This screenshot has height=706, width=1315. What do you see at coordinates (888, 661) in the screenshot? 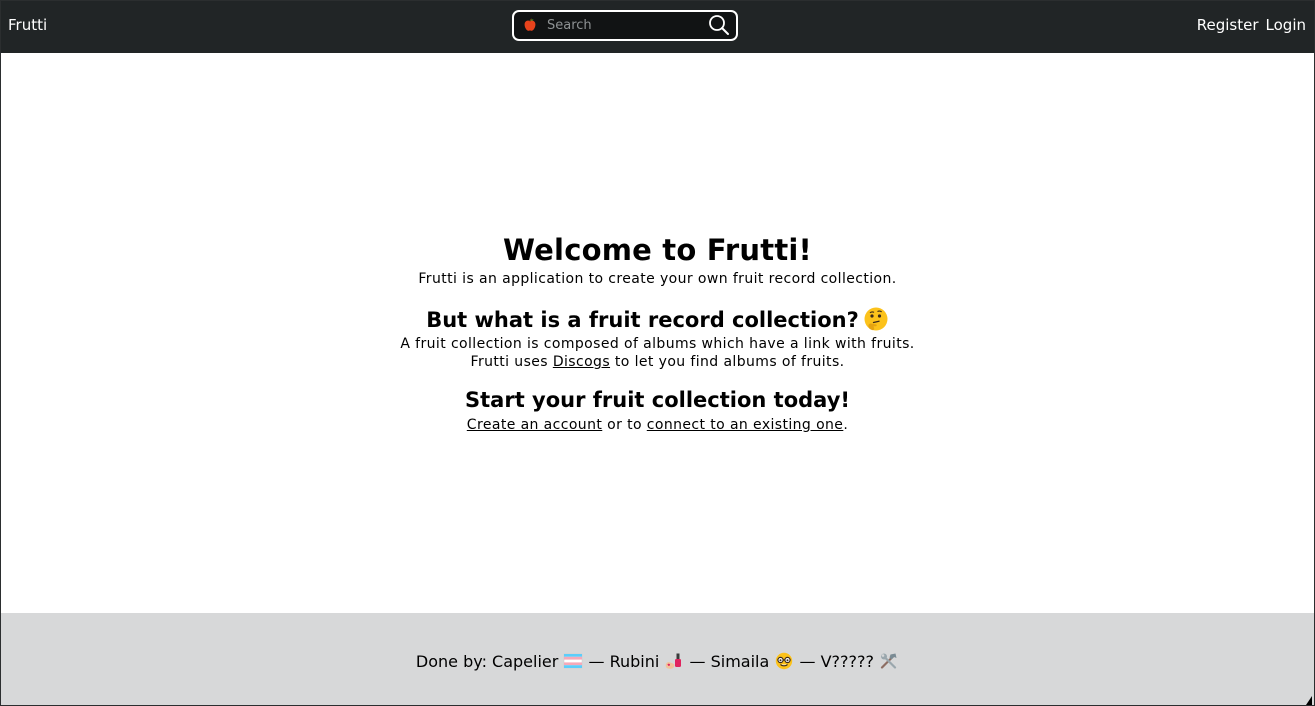
I see `hammer-and-wrench-icon` at bounding box center [888, 661].